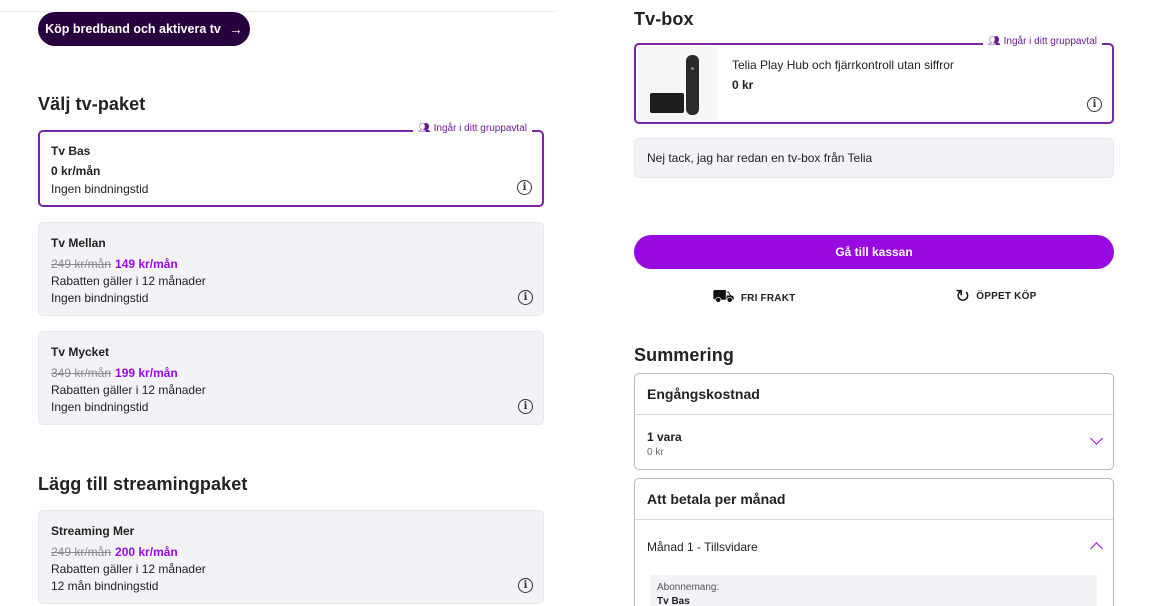 This screenshot has height=606, width=1150. What do you see at coordinates (1006, 296) in the screenshot?
I see `open-purchase-label: ÖPPET KÖP` at bounding box center [1006, 296].